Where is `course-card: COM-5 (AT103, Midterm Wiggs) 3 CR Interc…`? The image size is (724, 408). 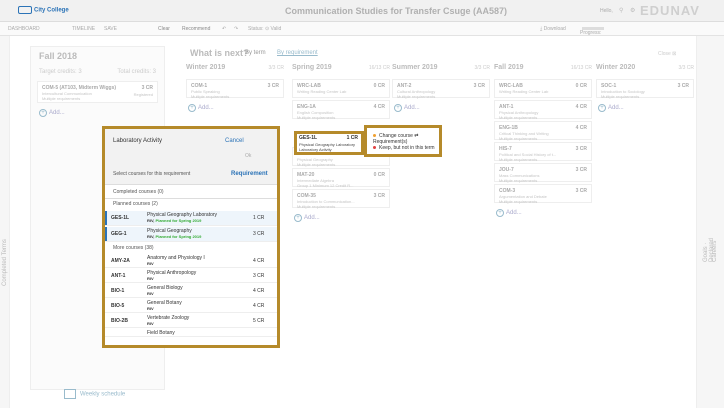 course-card: COM-5 (AT103, Midterm Wiggs) 3 CR Interc… is located at coordinates (97, 92).